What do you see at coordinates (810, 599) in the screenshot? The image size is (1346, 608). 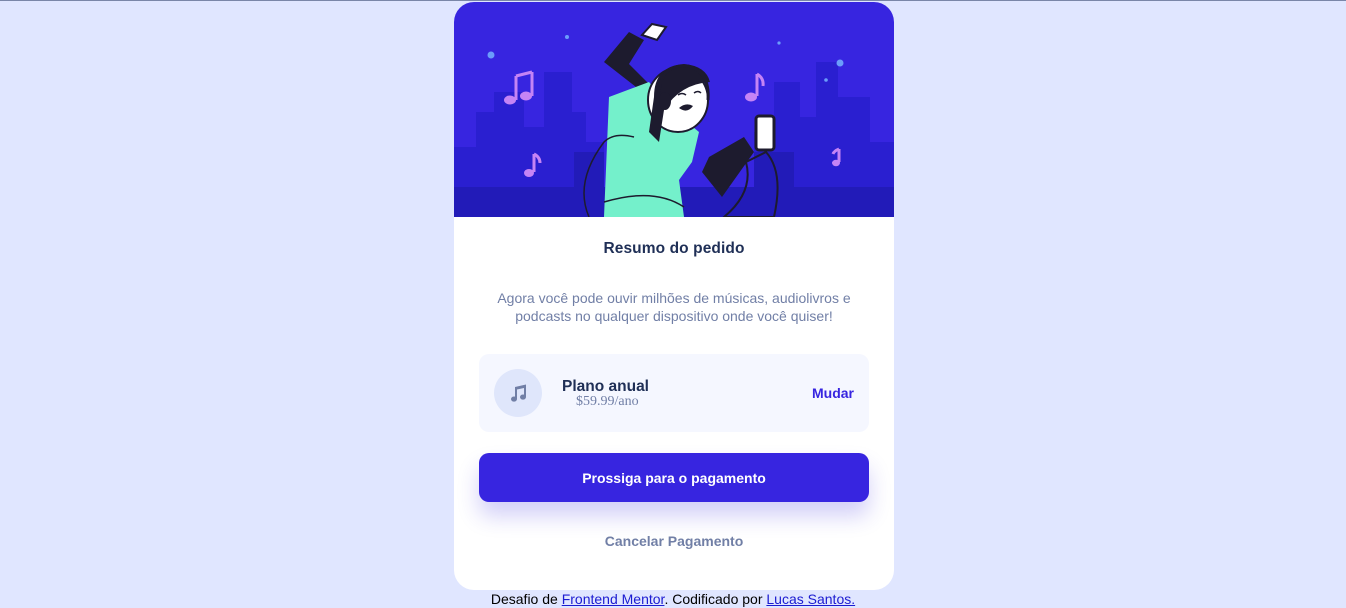 I see `author-link: Lucas Santos.` at bounding box center [810, 599].